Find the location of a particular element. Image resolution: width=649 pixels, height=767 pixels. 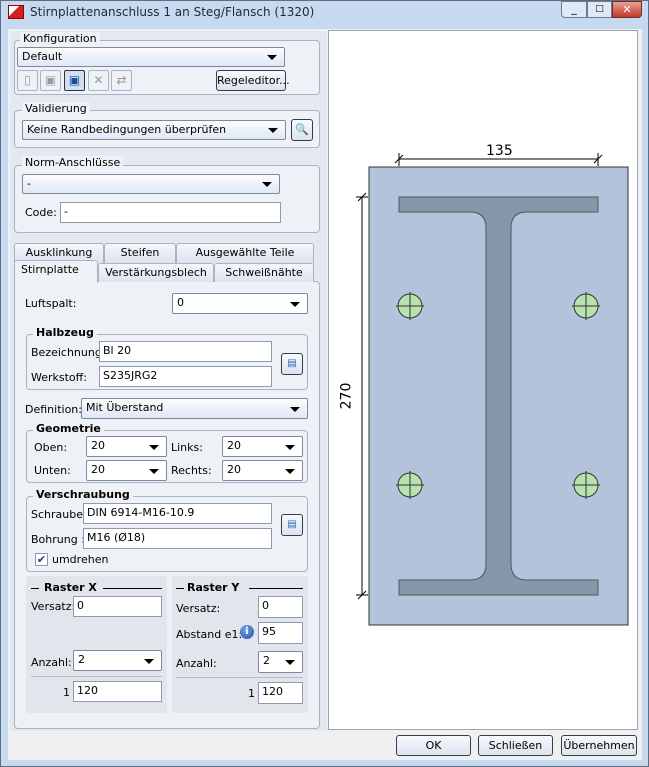

dimension-width-label: 135 is located at coordinates (499, 151).